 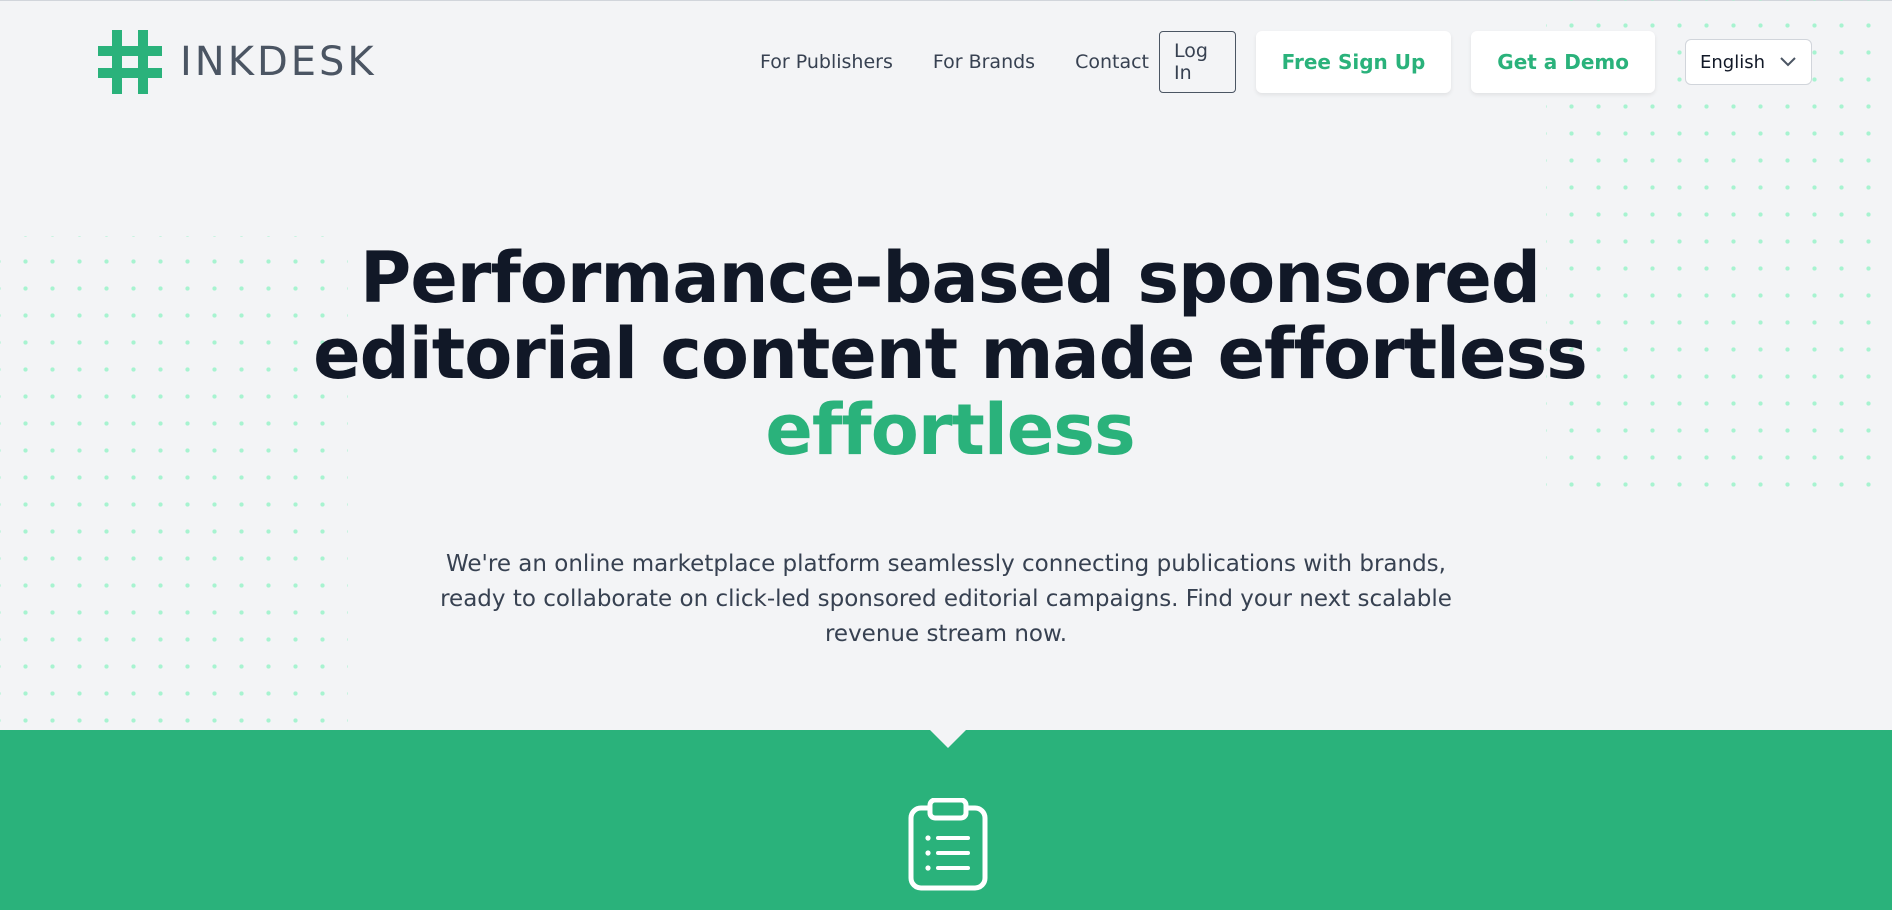 I want to click on language-select: English, so click(x=1748, y=62).